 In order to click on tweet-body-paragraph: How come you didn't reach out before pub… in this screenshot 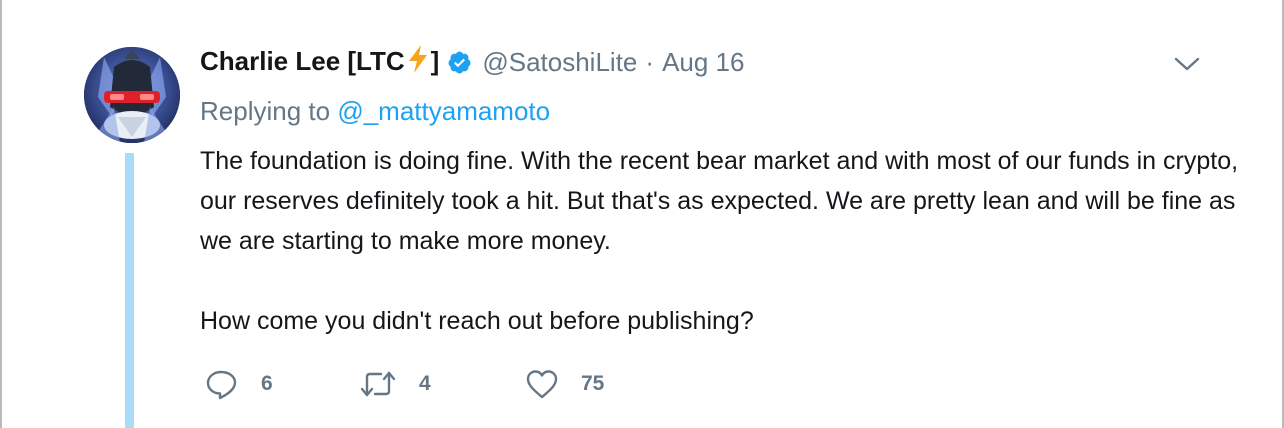, I will do `click(477, 321)`.